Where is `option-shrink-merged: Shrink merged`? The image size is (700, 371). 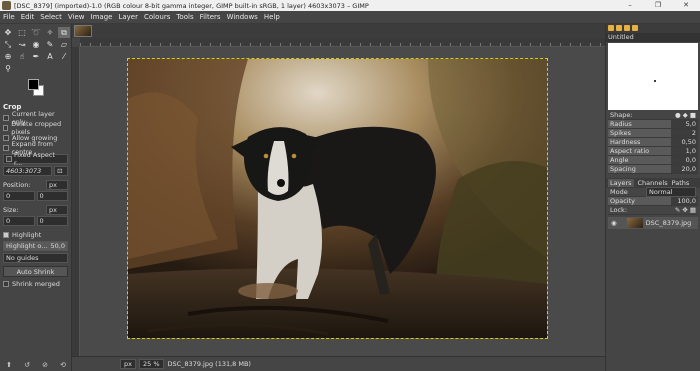
option-shrink-merged: Shrink merged is located at coordinates (35, 284).